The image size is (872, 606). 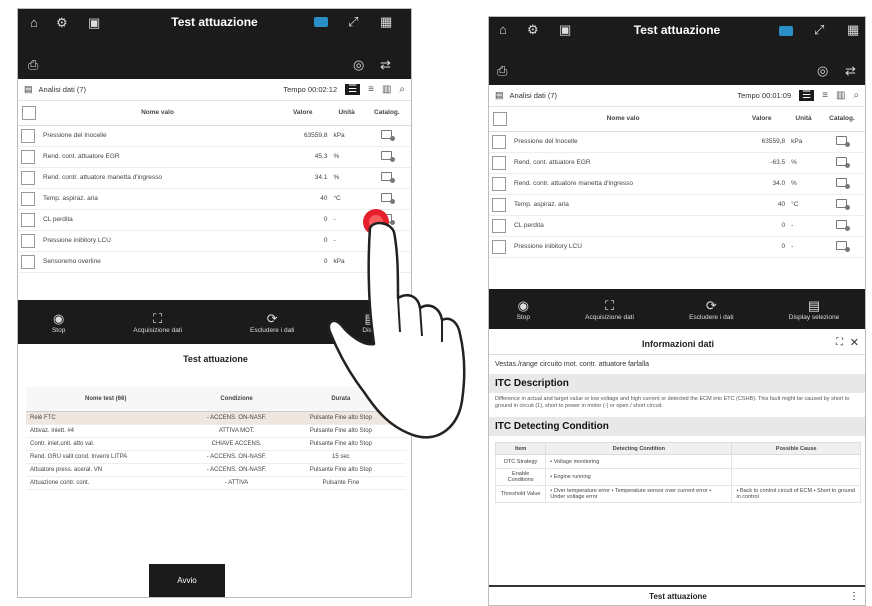 What do you see at coordinates (677, 247) in the screenshot?
I see `table-row: Pressione inibitory LCU 0-` at bounding box center [677, 247].